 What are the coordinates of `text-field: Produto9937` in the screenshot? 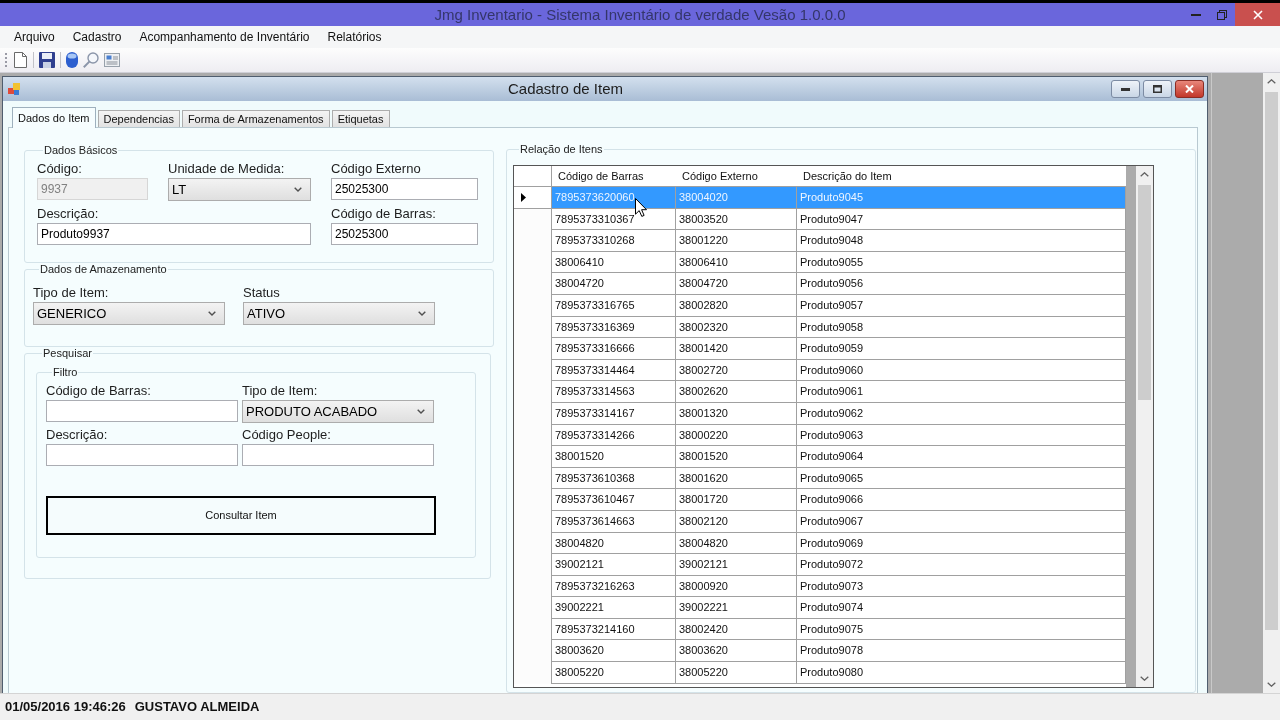 It's located at (174, 234).